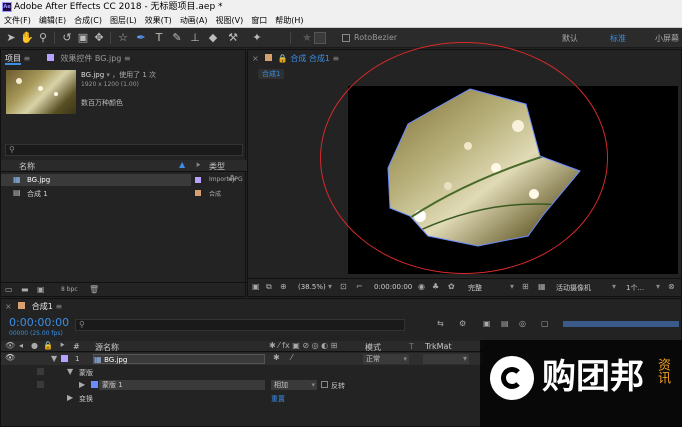  I want to click on tab-project: 项目, so click(13, 59).